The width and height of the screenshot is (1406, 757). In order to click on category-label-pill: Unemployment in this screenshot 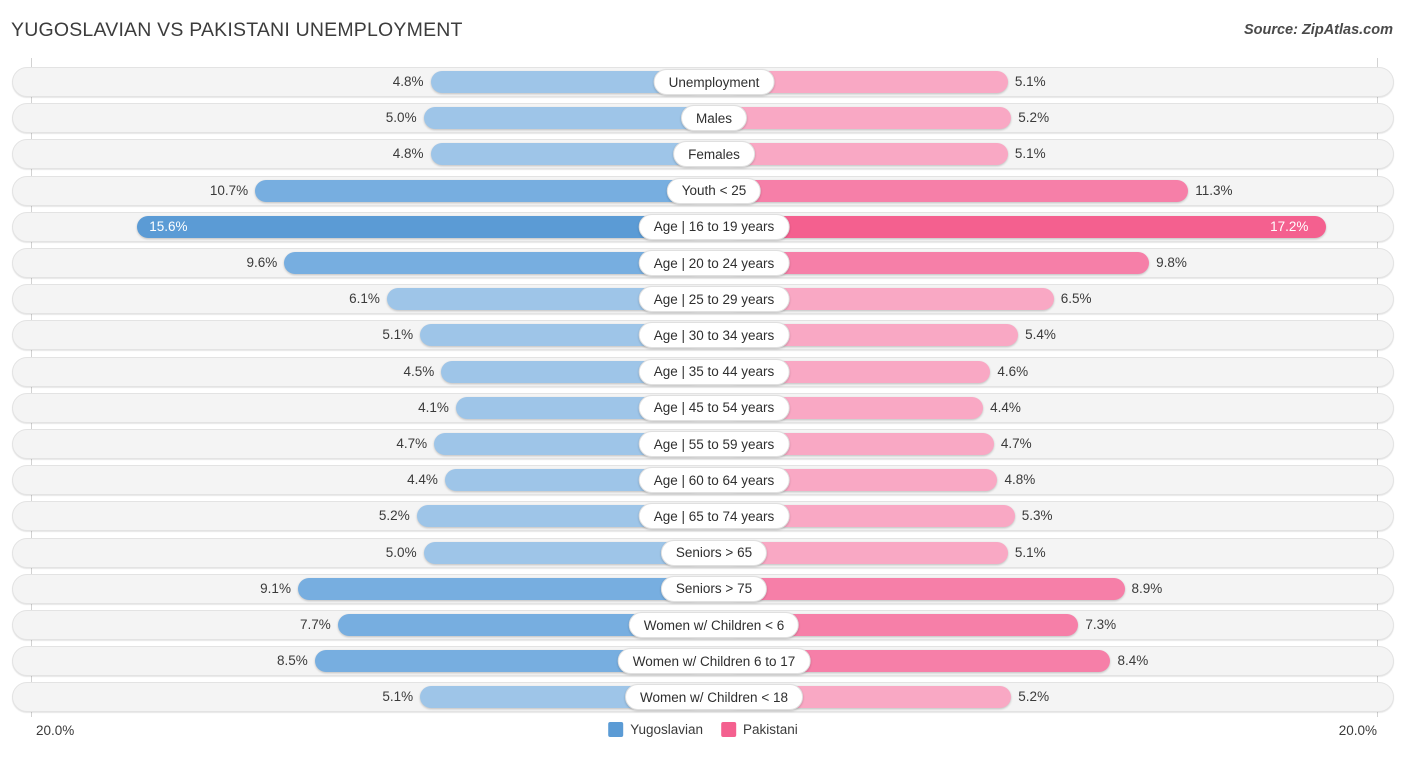, I will do `click(714, 82)`.